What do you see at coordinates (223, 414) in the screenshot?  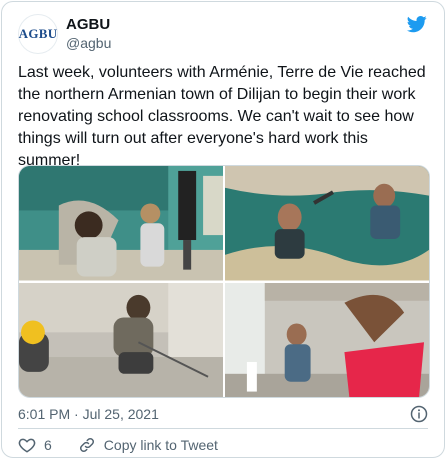 I see `tweet-meta: 6:01 PM · Jul 25, 2021` at bounding box center [223, 414].